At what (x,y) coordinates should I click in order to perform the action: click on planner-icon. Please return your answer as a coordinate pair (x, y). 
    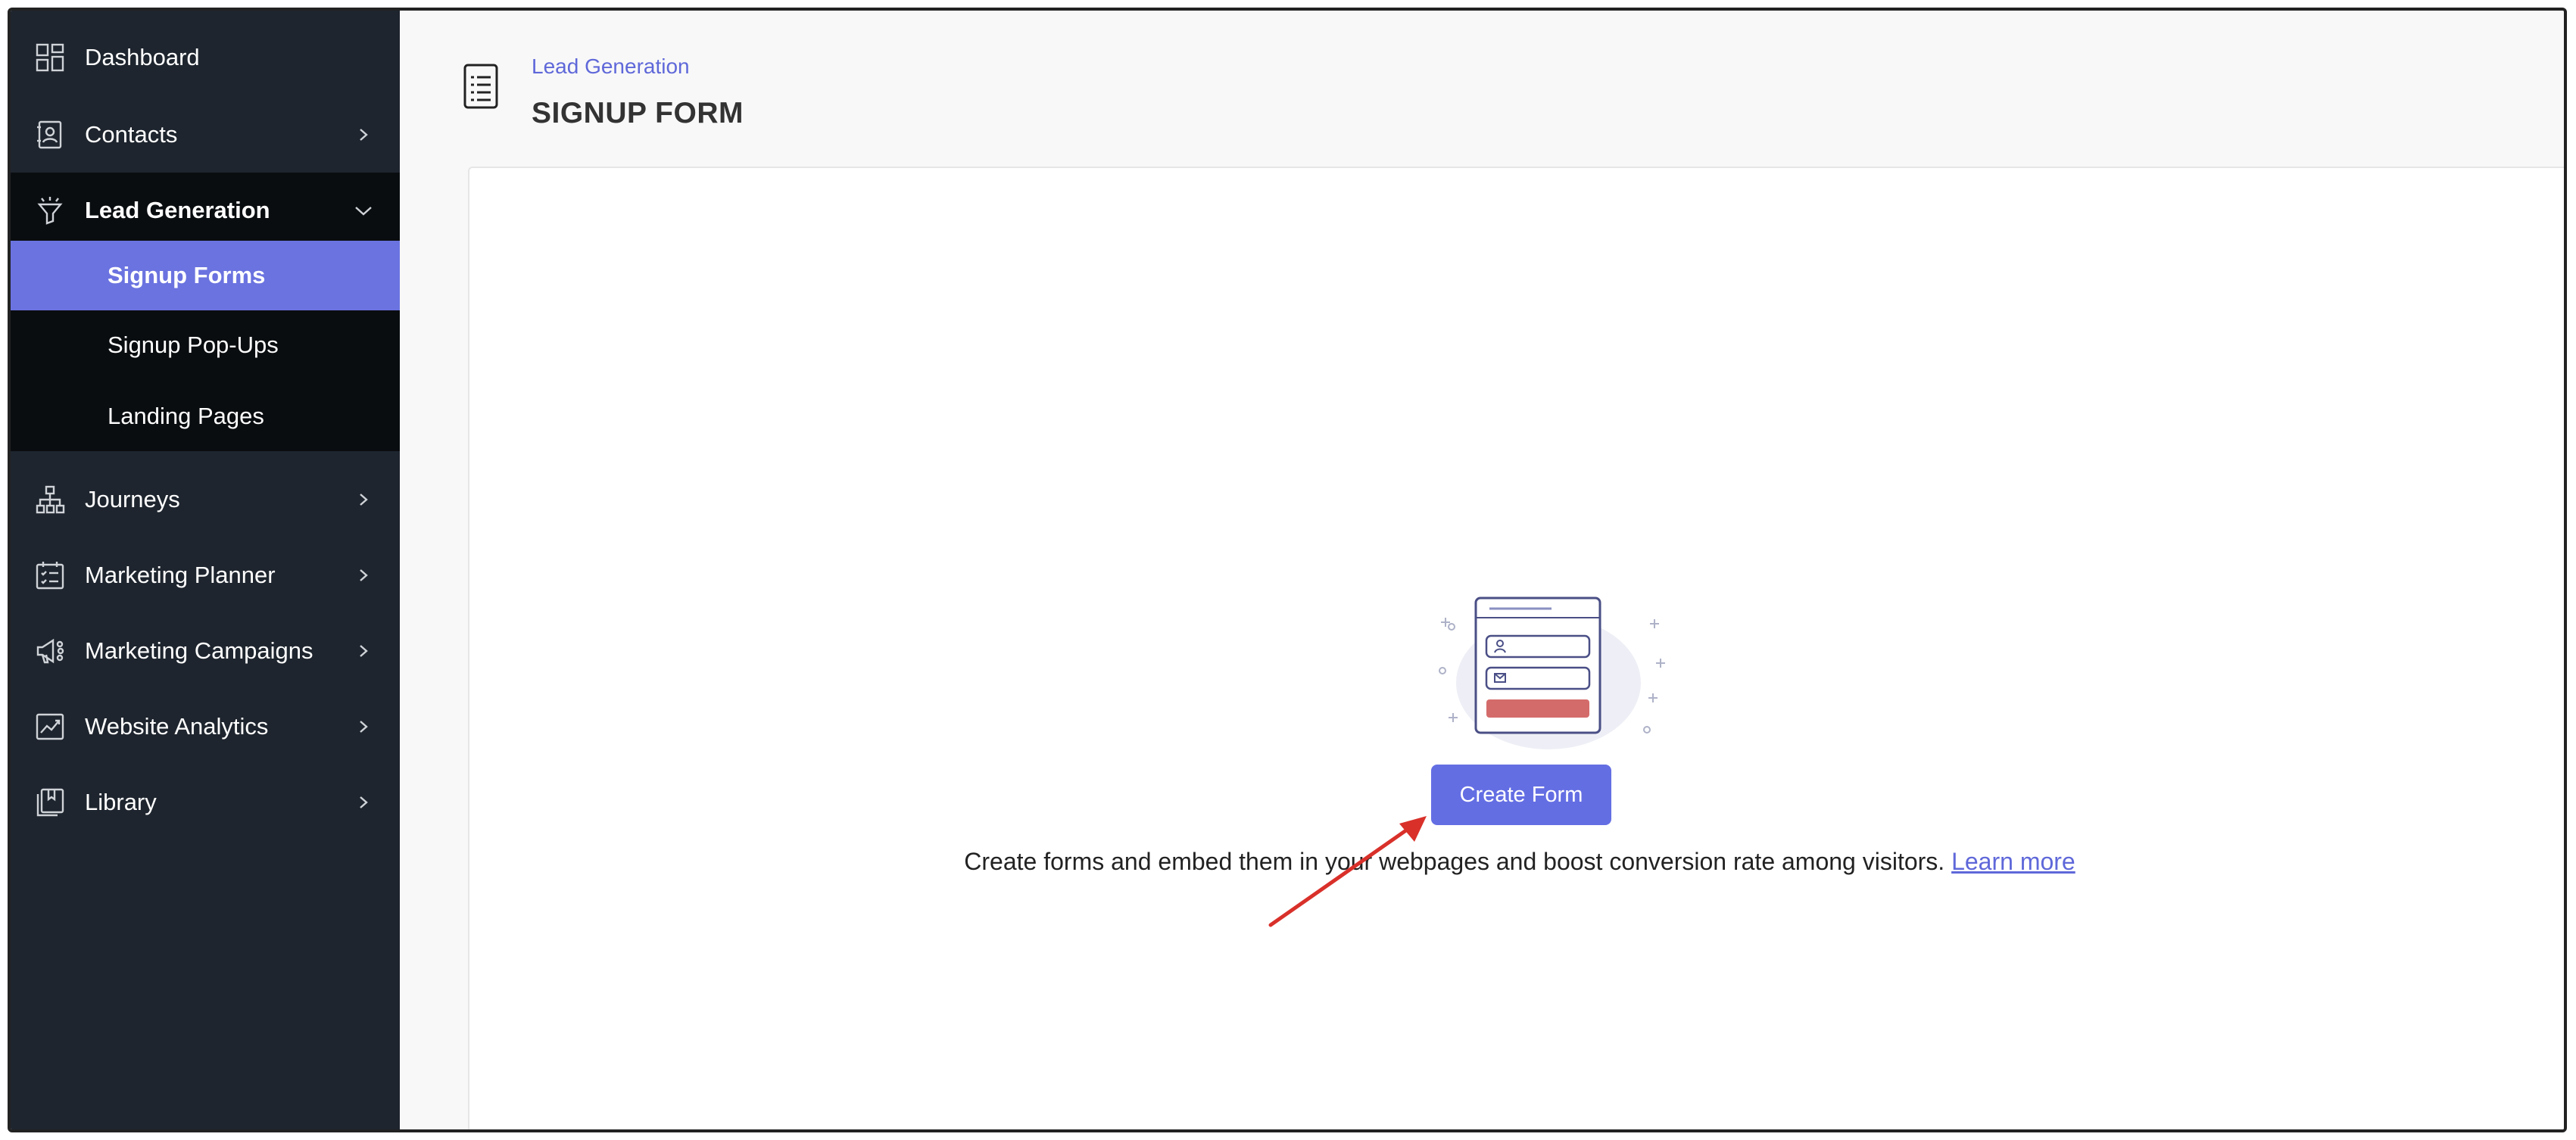
    Looking at the image, I should click on (50, 576).